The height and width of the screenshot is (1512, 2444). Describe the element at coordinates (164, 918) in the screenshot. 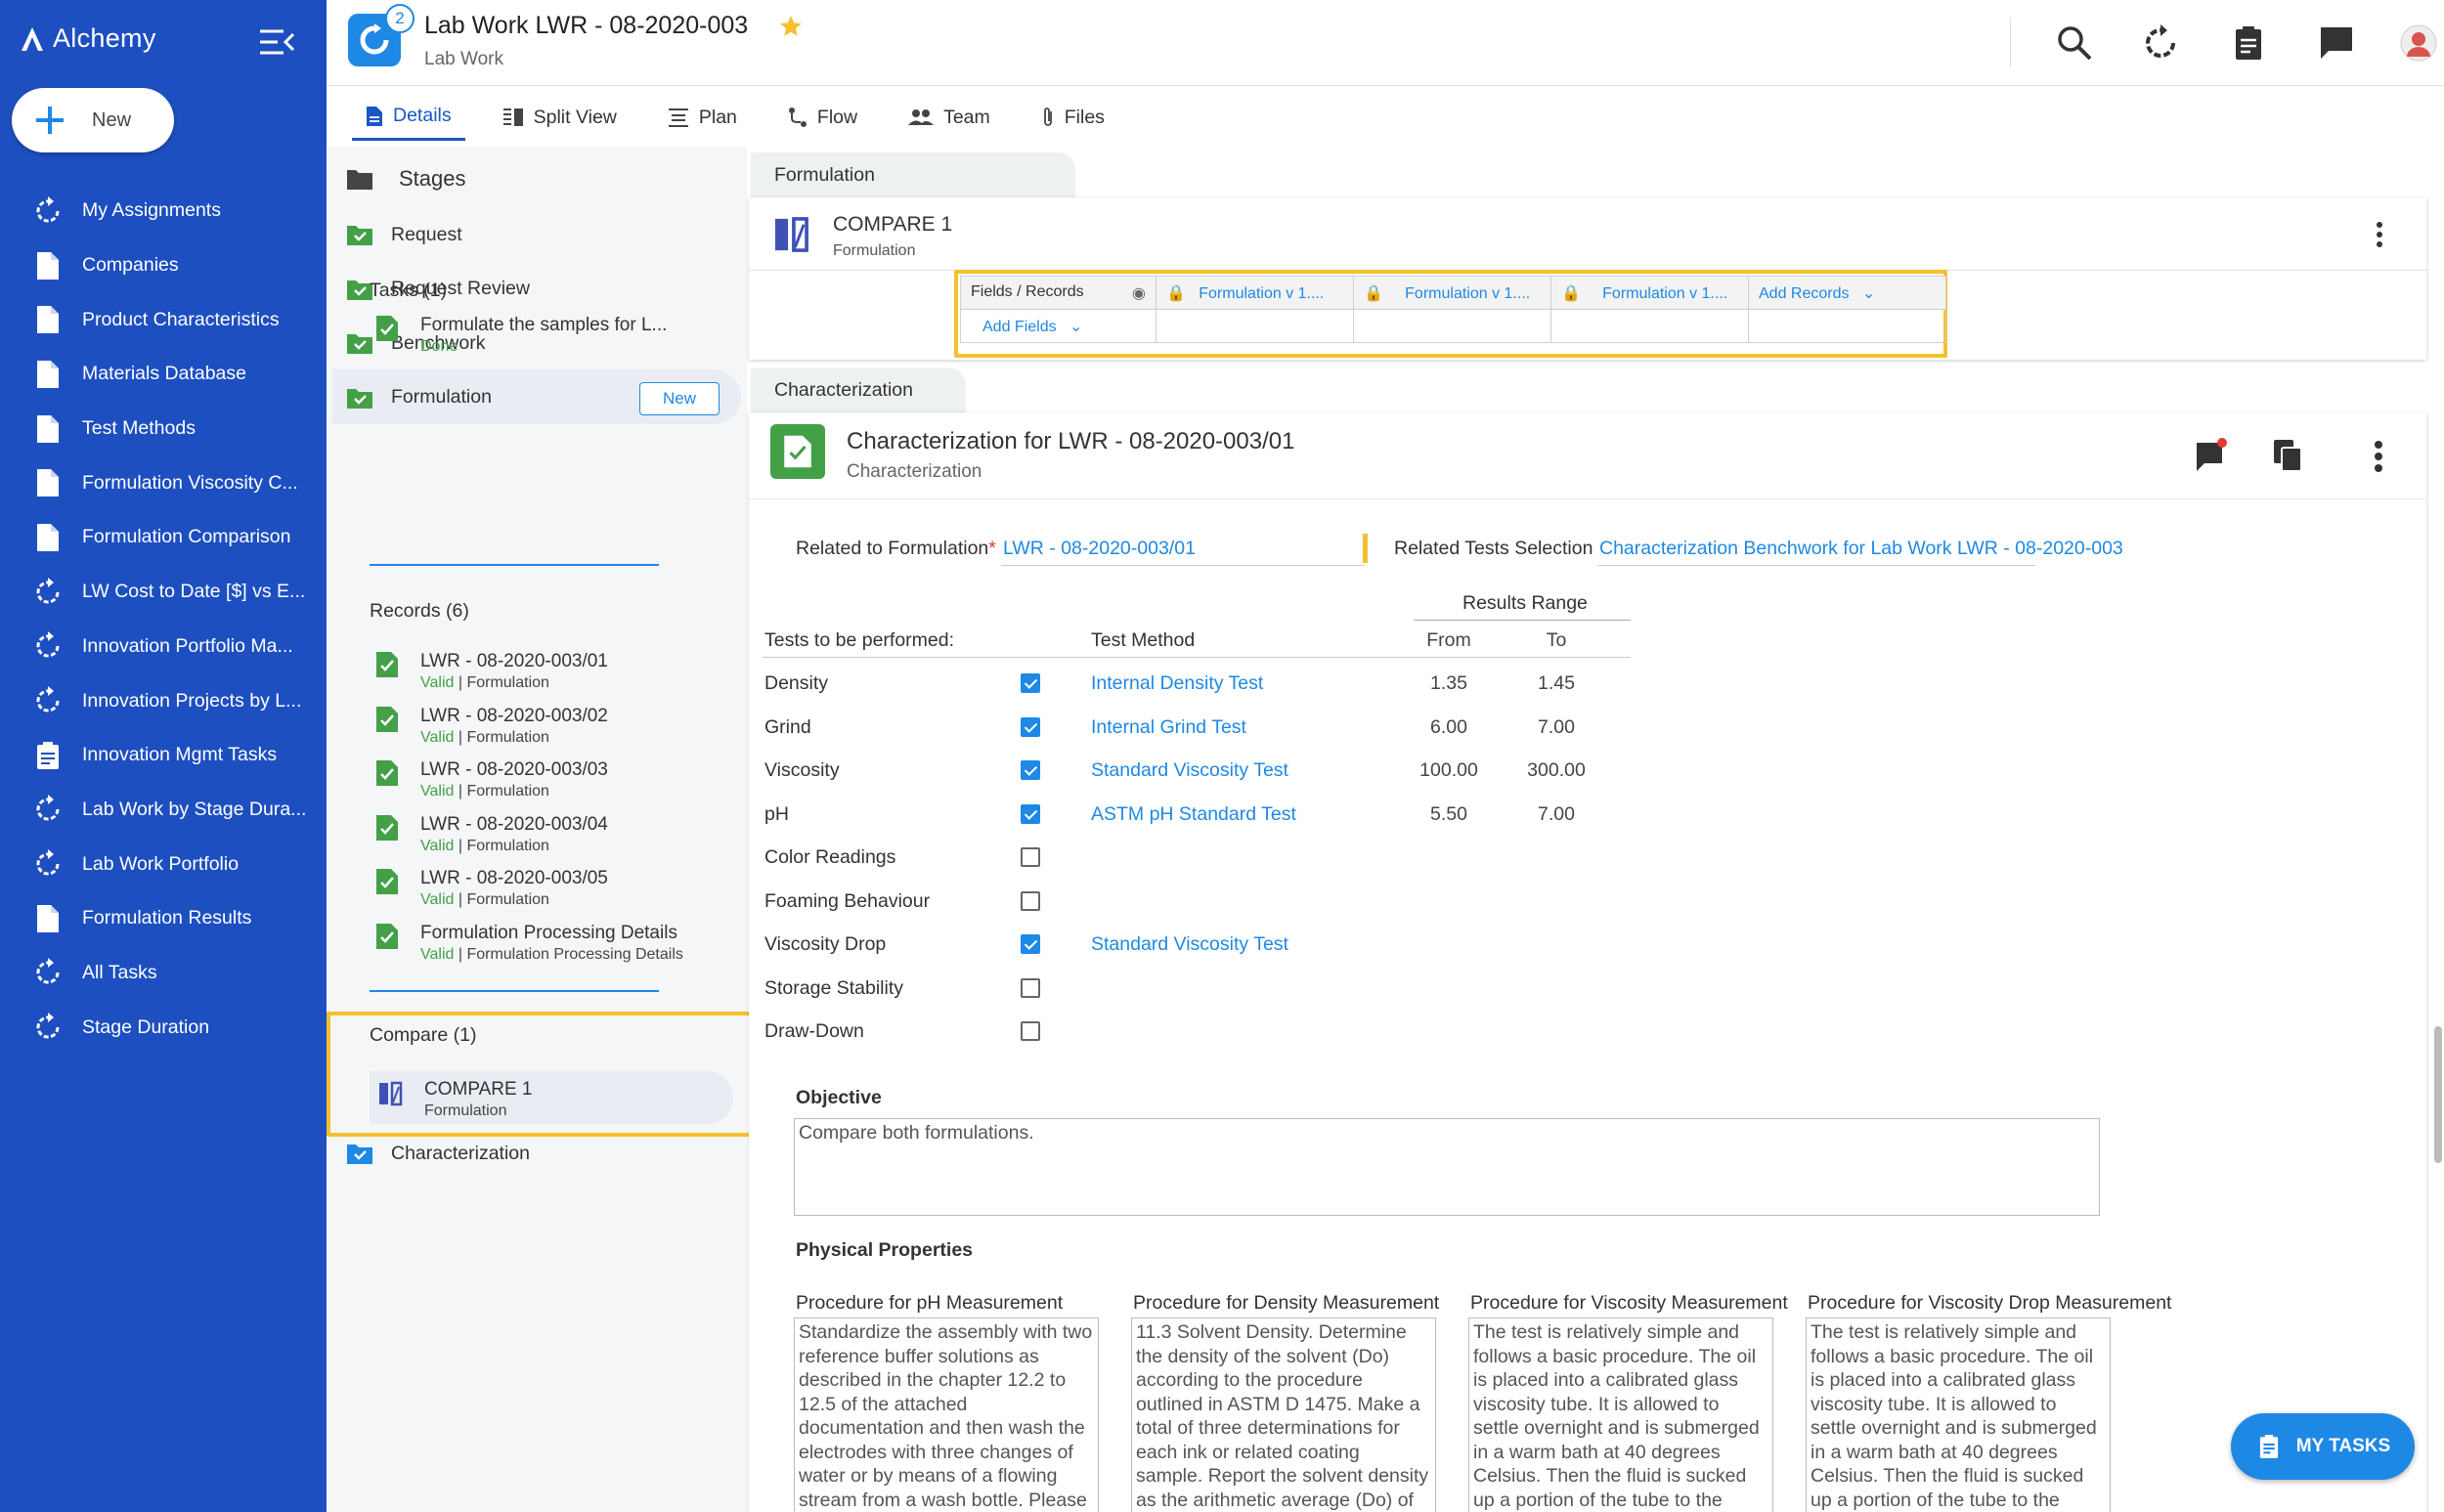

I see `nav-item: Formulation Results` at that location.